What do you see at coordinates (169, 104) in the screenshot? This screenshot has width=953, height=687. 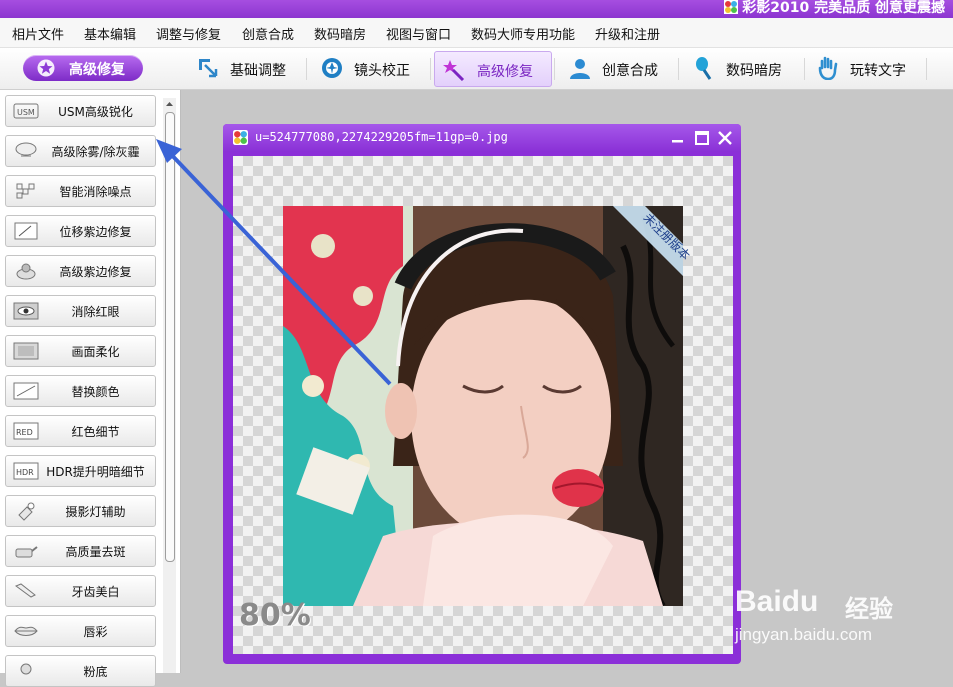 I see `scroll-up-icon` at bounding box center [169, 104].